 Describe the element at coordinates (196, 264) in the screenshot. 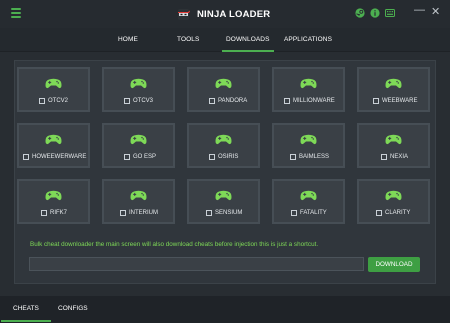

I see `bulk-download-input` at that location.